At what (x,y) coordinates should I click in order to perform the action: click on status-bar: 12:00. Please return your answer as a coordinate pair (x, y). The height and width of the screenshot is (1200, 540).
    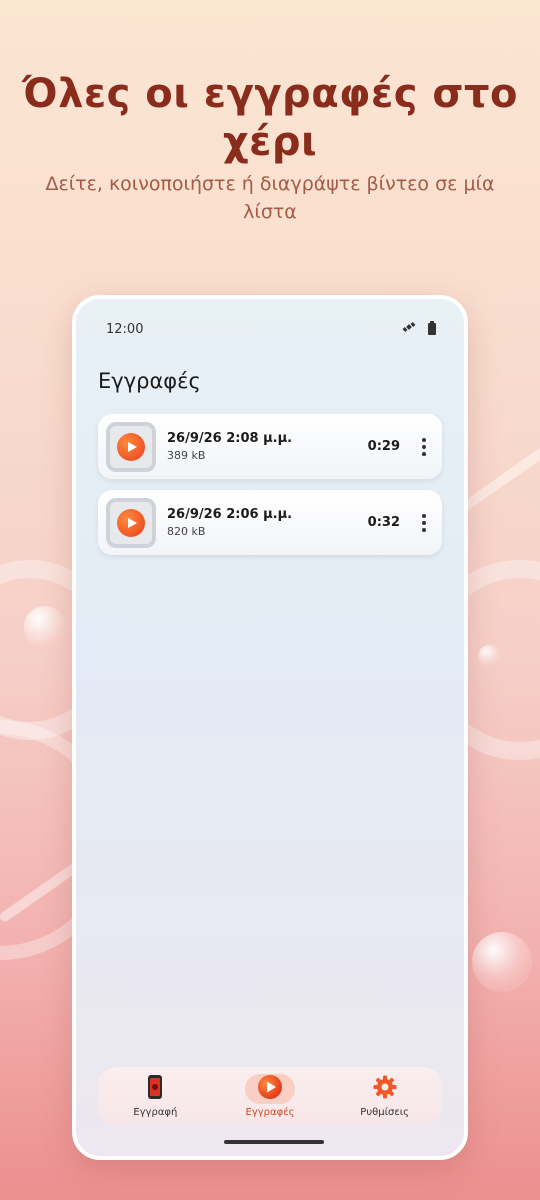
    Looking at the image, I should click on (271, 329).